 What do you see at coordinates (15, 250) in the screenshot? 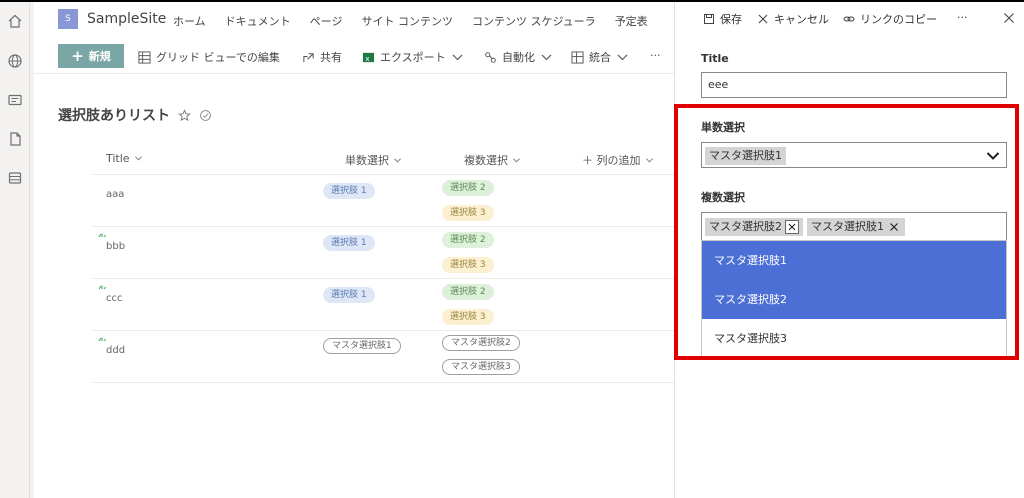
I see `app-rail` at bounding box center [15, 250].